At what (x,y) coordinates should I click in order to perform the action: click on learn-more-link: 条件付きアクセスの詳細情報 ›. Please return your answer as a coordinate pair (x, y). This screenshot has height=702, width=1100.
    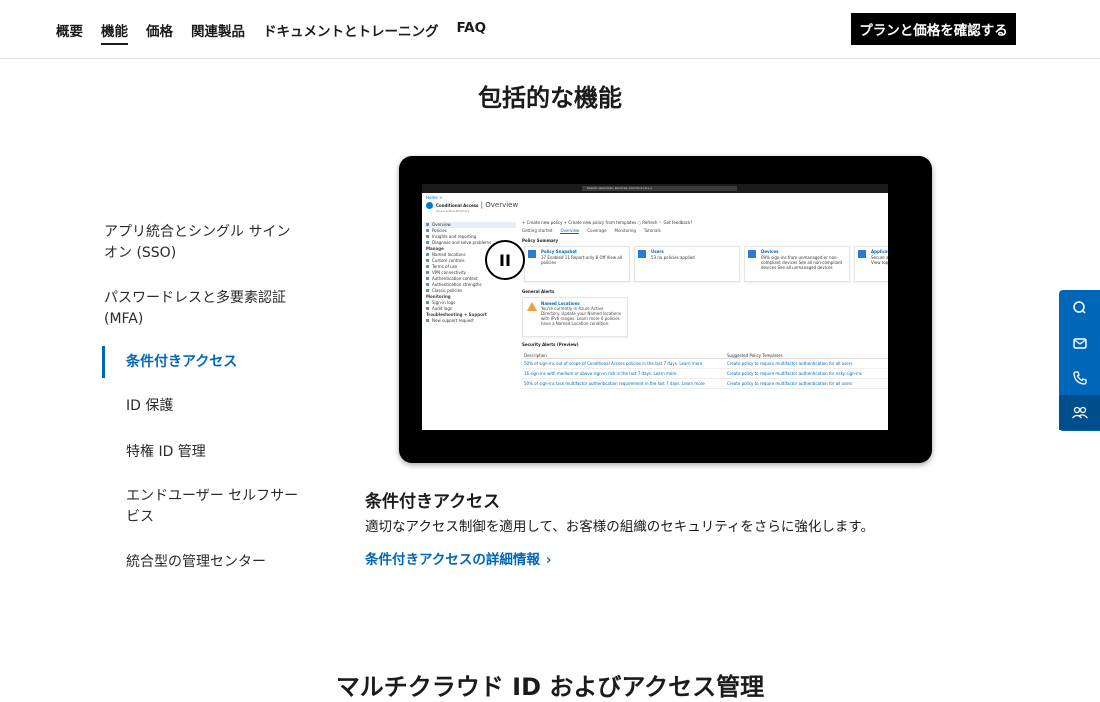
    Looking at the image, I should click on (458, 558).